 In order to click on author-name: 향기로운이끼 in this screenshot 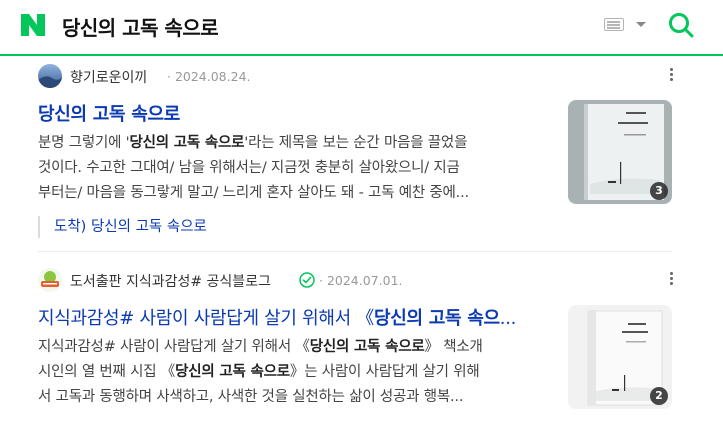, I will do `click(108, 77)`.